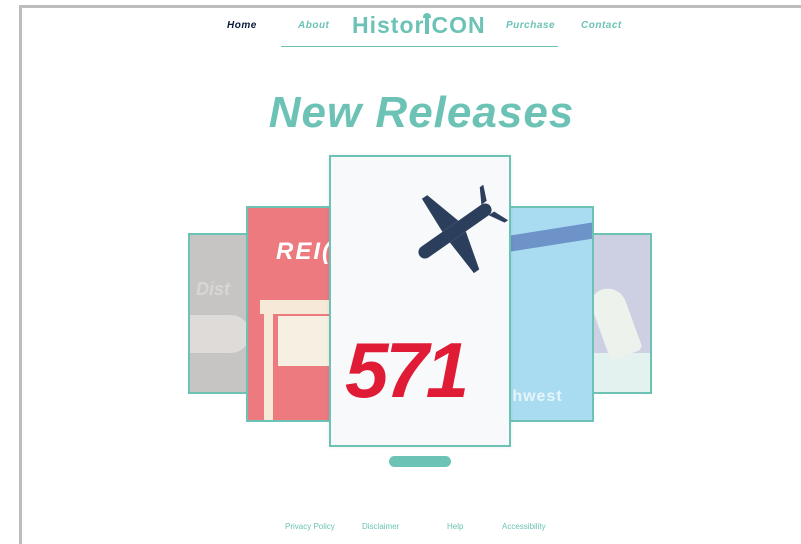 The image size is (801, 544). I want to click on card-title: 571, so click(407, 370).